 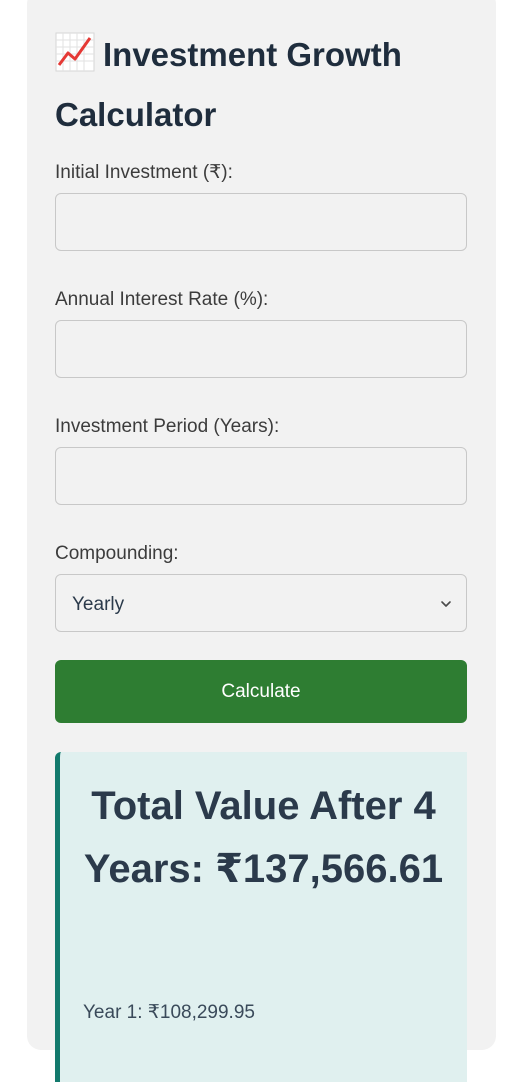 I want to click on year-row: Year 1: ₹108,299.95, so click(x=169, y=1012).